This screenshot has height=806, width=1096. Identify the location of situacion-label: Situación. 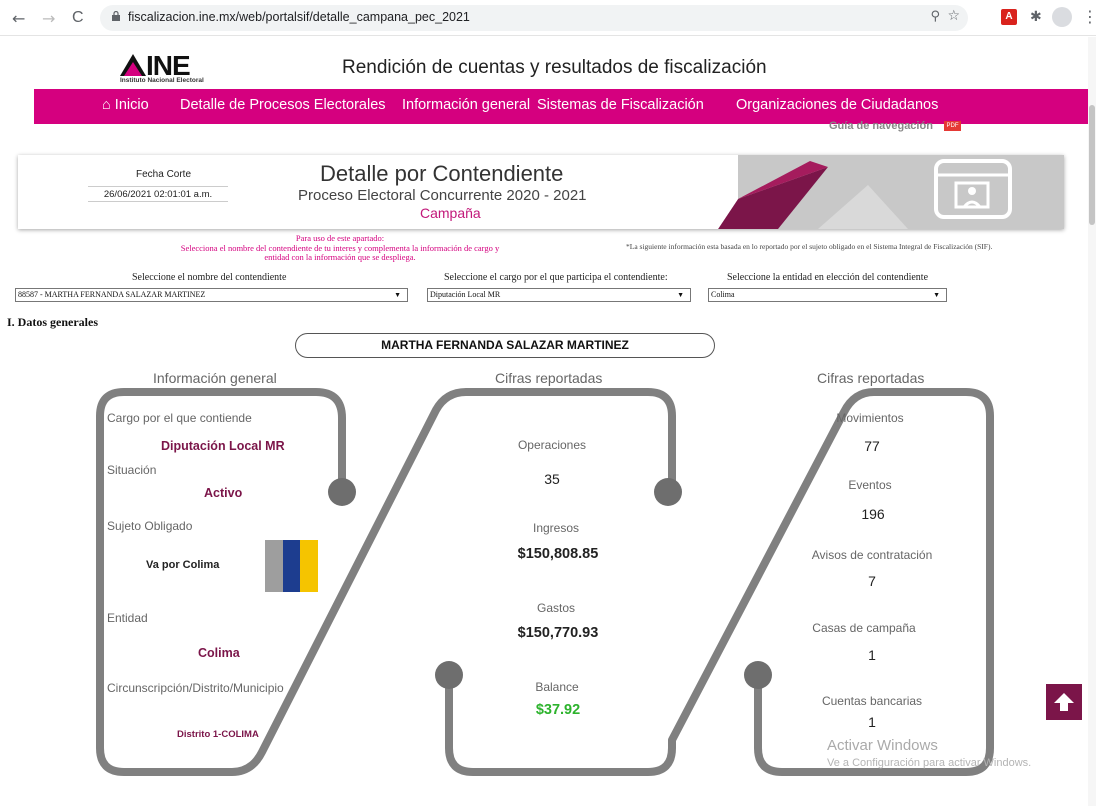
(132, 470).